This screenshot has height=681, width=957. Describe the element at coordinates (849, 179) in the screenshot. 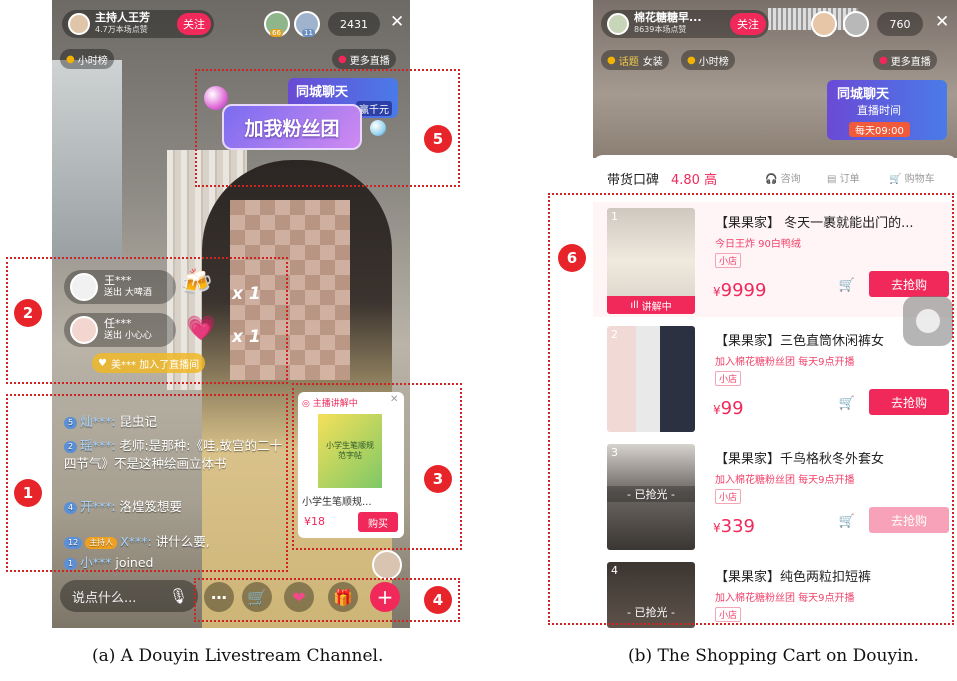

I see `orders-label: 订单` at that location.